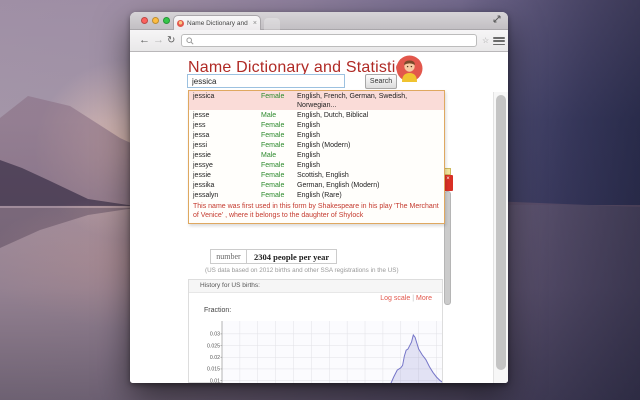 The width and height of the screenshot is (640, 400). I want to click on overlay-fragment, so click(447, 171).